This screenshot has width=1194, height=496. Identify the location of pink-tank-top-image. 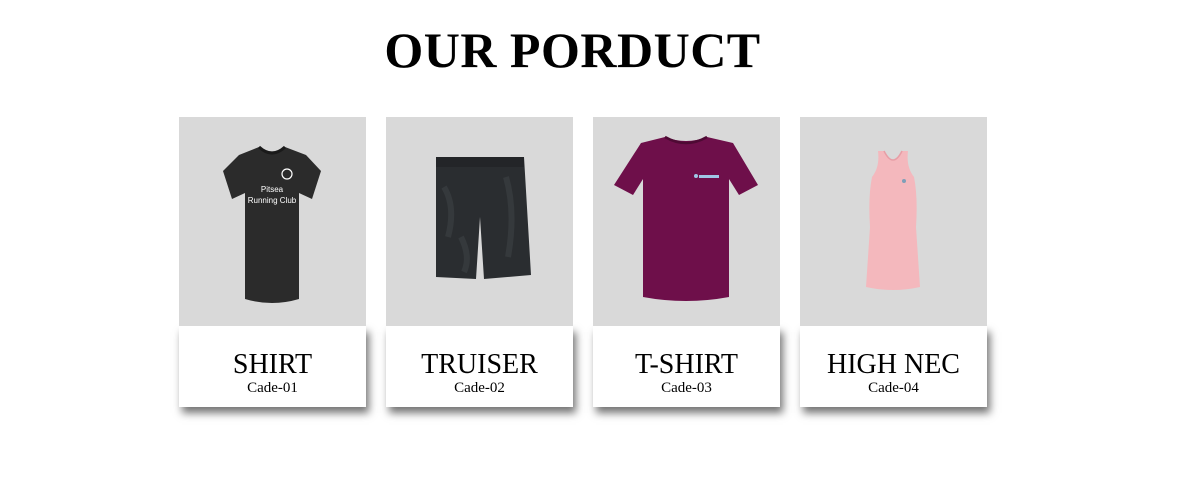
(893, 221).